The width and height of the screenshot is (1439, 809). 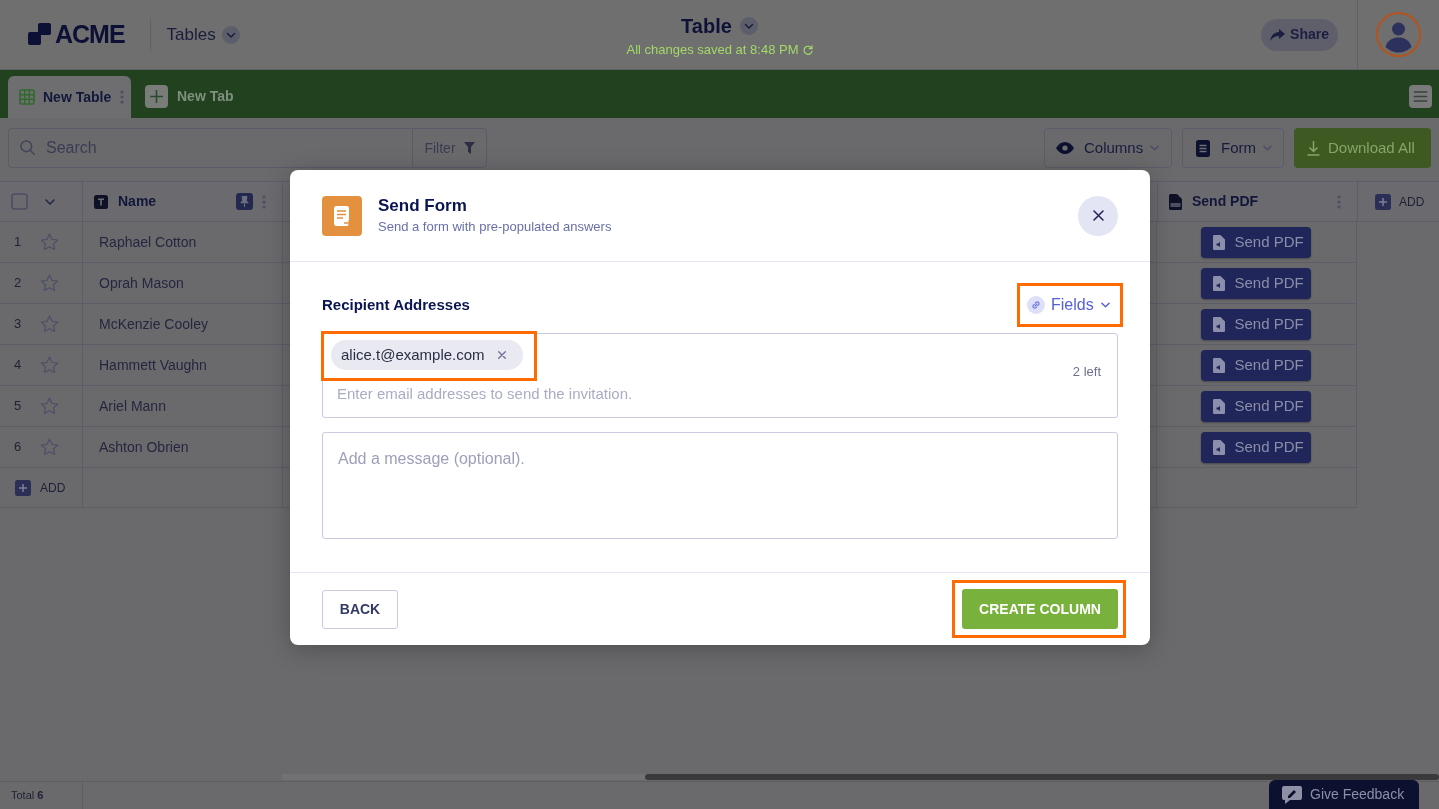 What do you see at coordinates (1175, 201) in the screenshot?
I see `pdf-file-icon` at bounding box center [1175, 201].